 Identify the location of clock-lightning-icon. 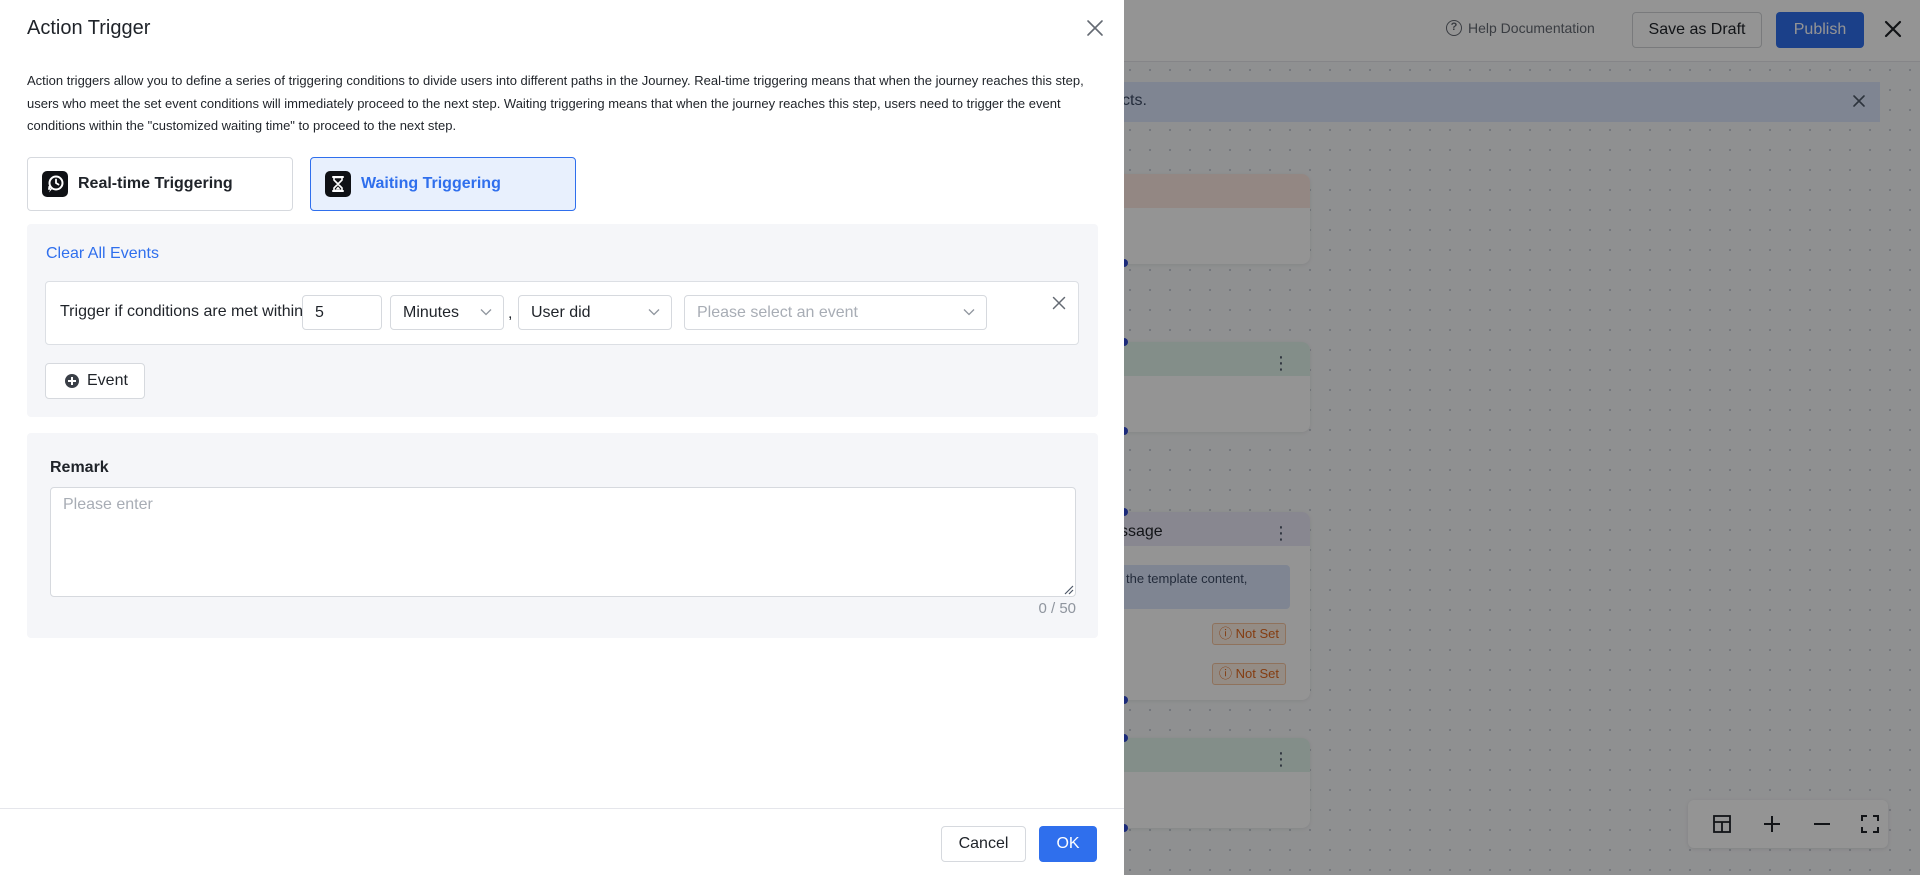
(55, 184).